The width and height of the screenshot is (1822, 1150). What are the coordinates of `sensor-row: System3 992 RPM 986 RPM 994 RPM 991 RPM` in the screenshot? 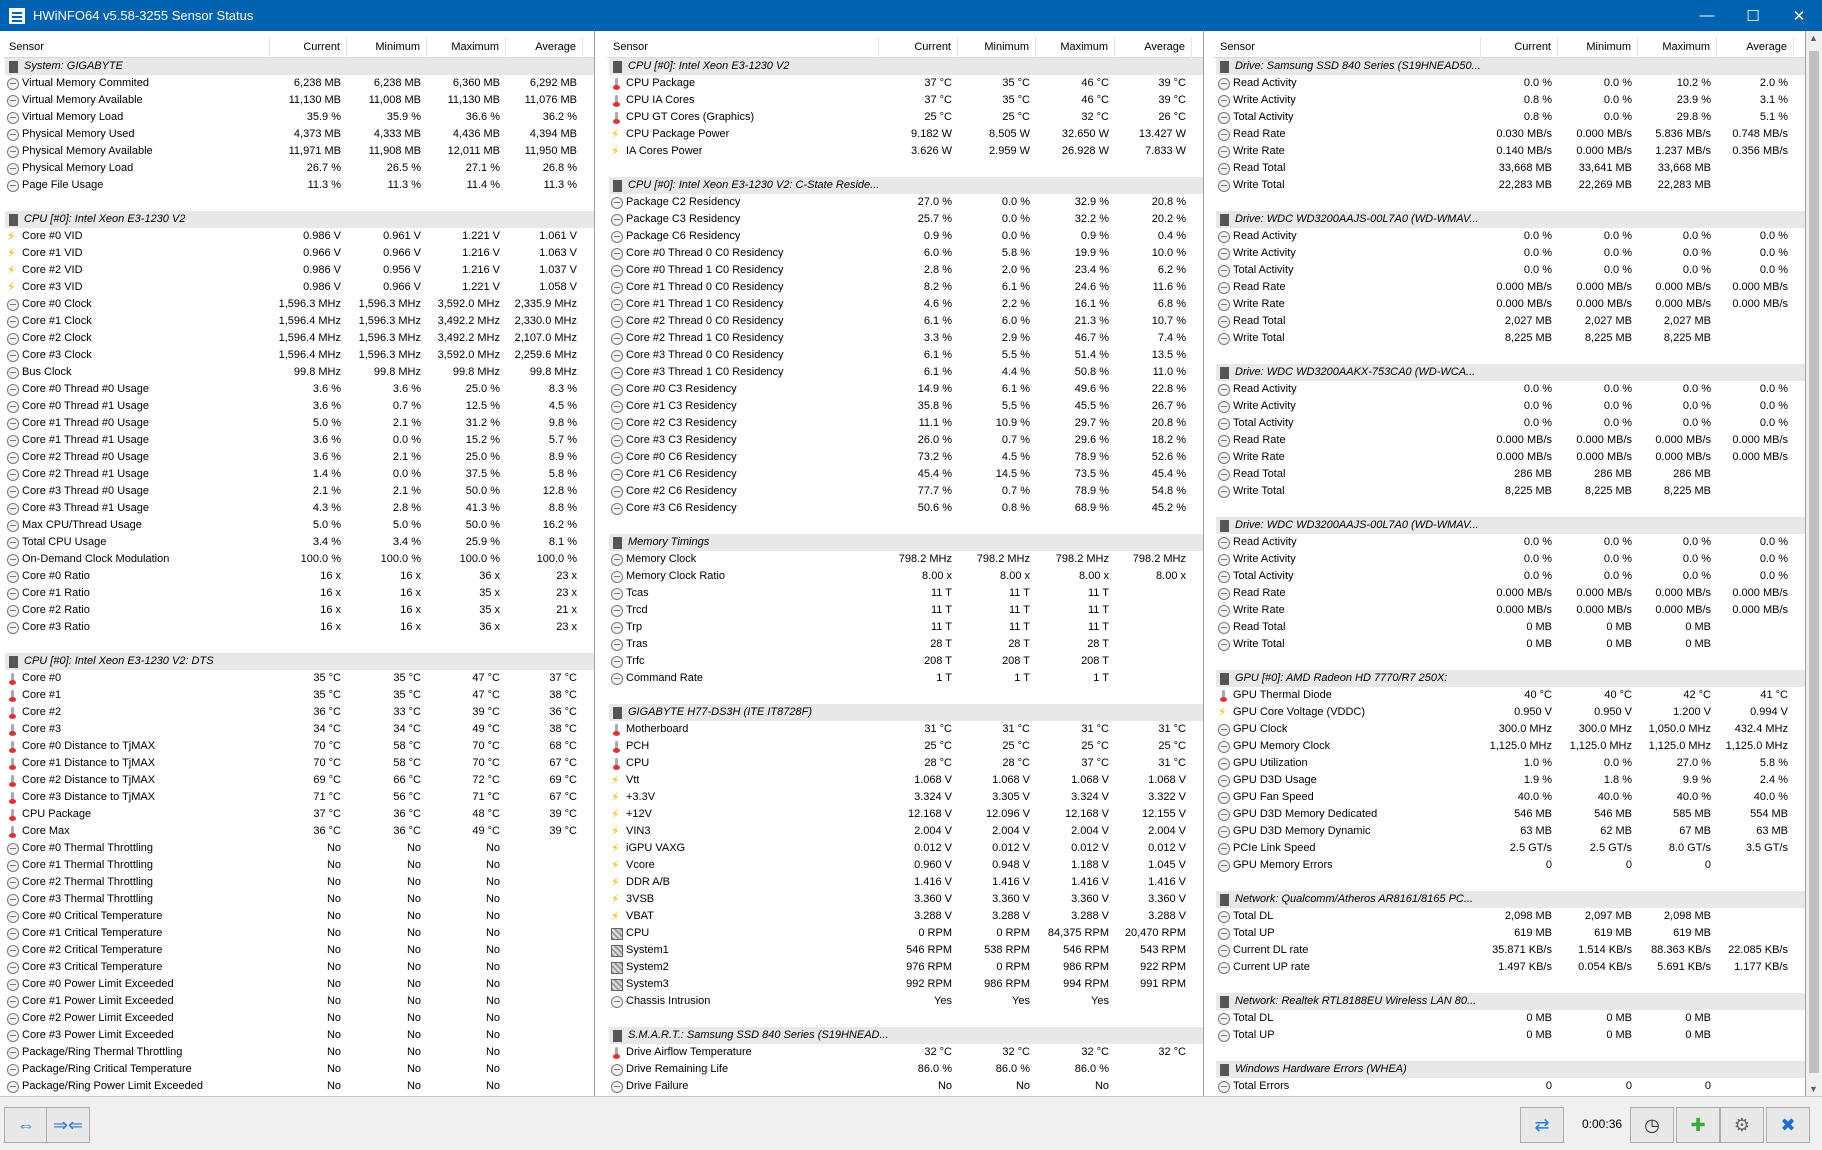 It's located at (905, 984).